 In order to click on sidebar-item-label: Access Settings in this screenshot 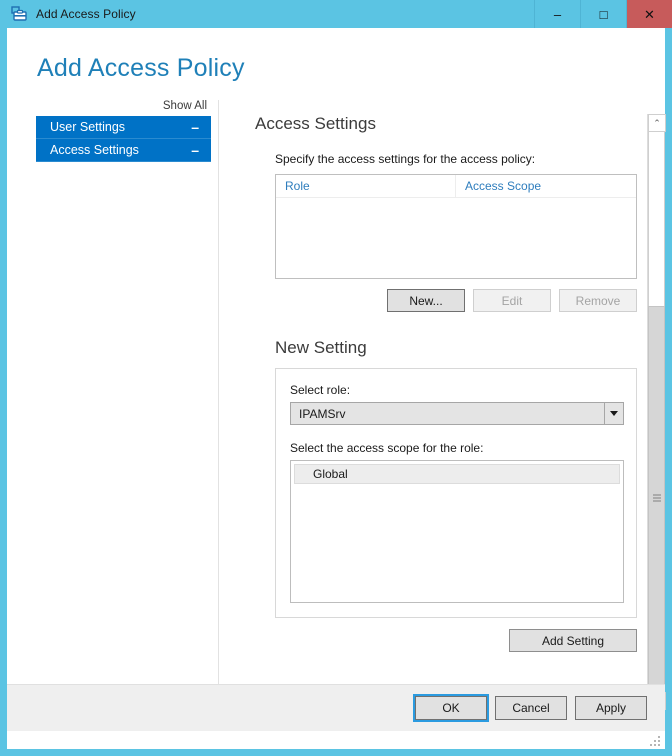, I will do `click(94, 150)`.